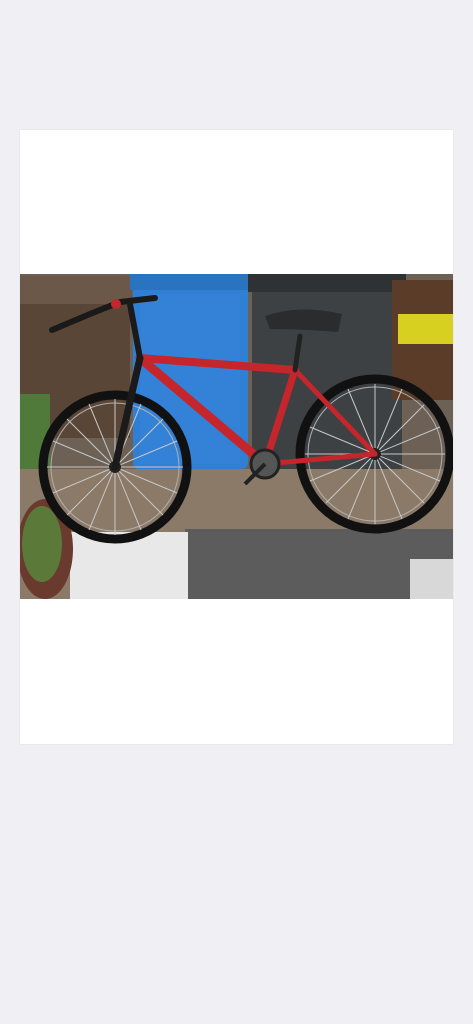 The width and height of the screenshot is (473, 1024). What do you see at coordinates (303, 320) in the screenshot?
I see `bike-seat` at bounding box center [303, 320].